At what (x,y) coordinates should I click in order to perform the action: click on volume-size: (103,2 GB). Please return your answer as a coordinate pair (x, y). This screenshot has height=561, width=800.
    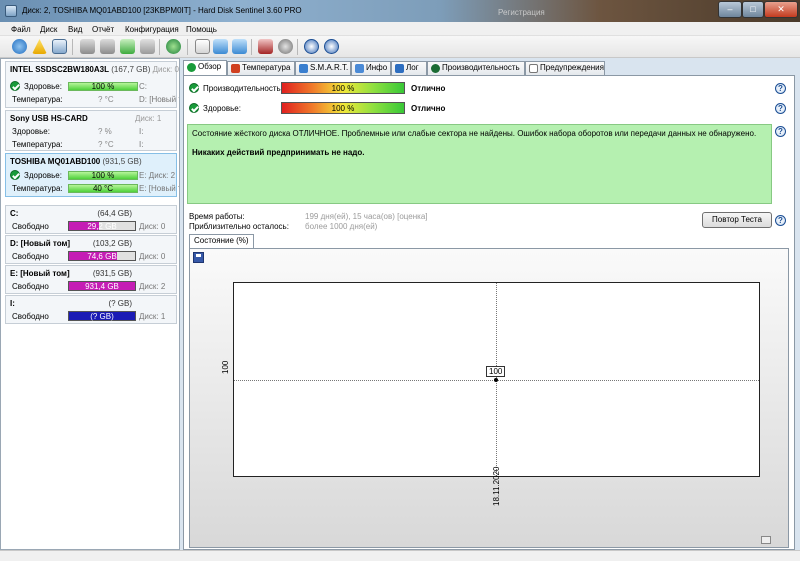
    Looking at the image, I should click on (112, 243).